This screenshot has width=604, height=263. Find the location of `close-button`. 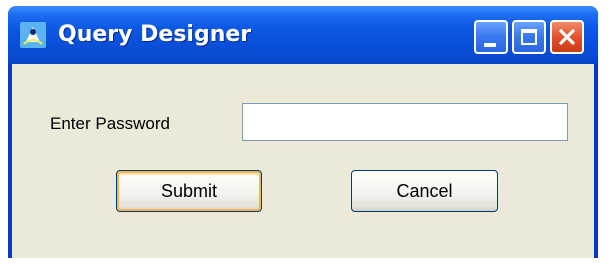

close-button is located at coordinates (567, 37).